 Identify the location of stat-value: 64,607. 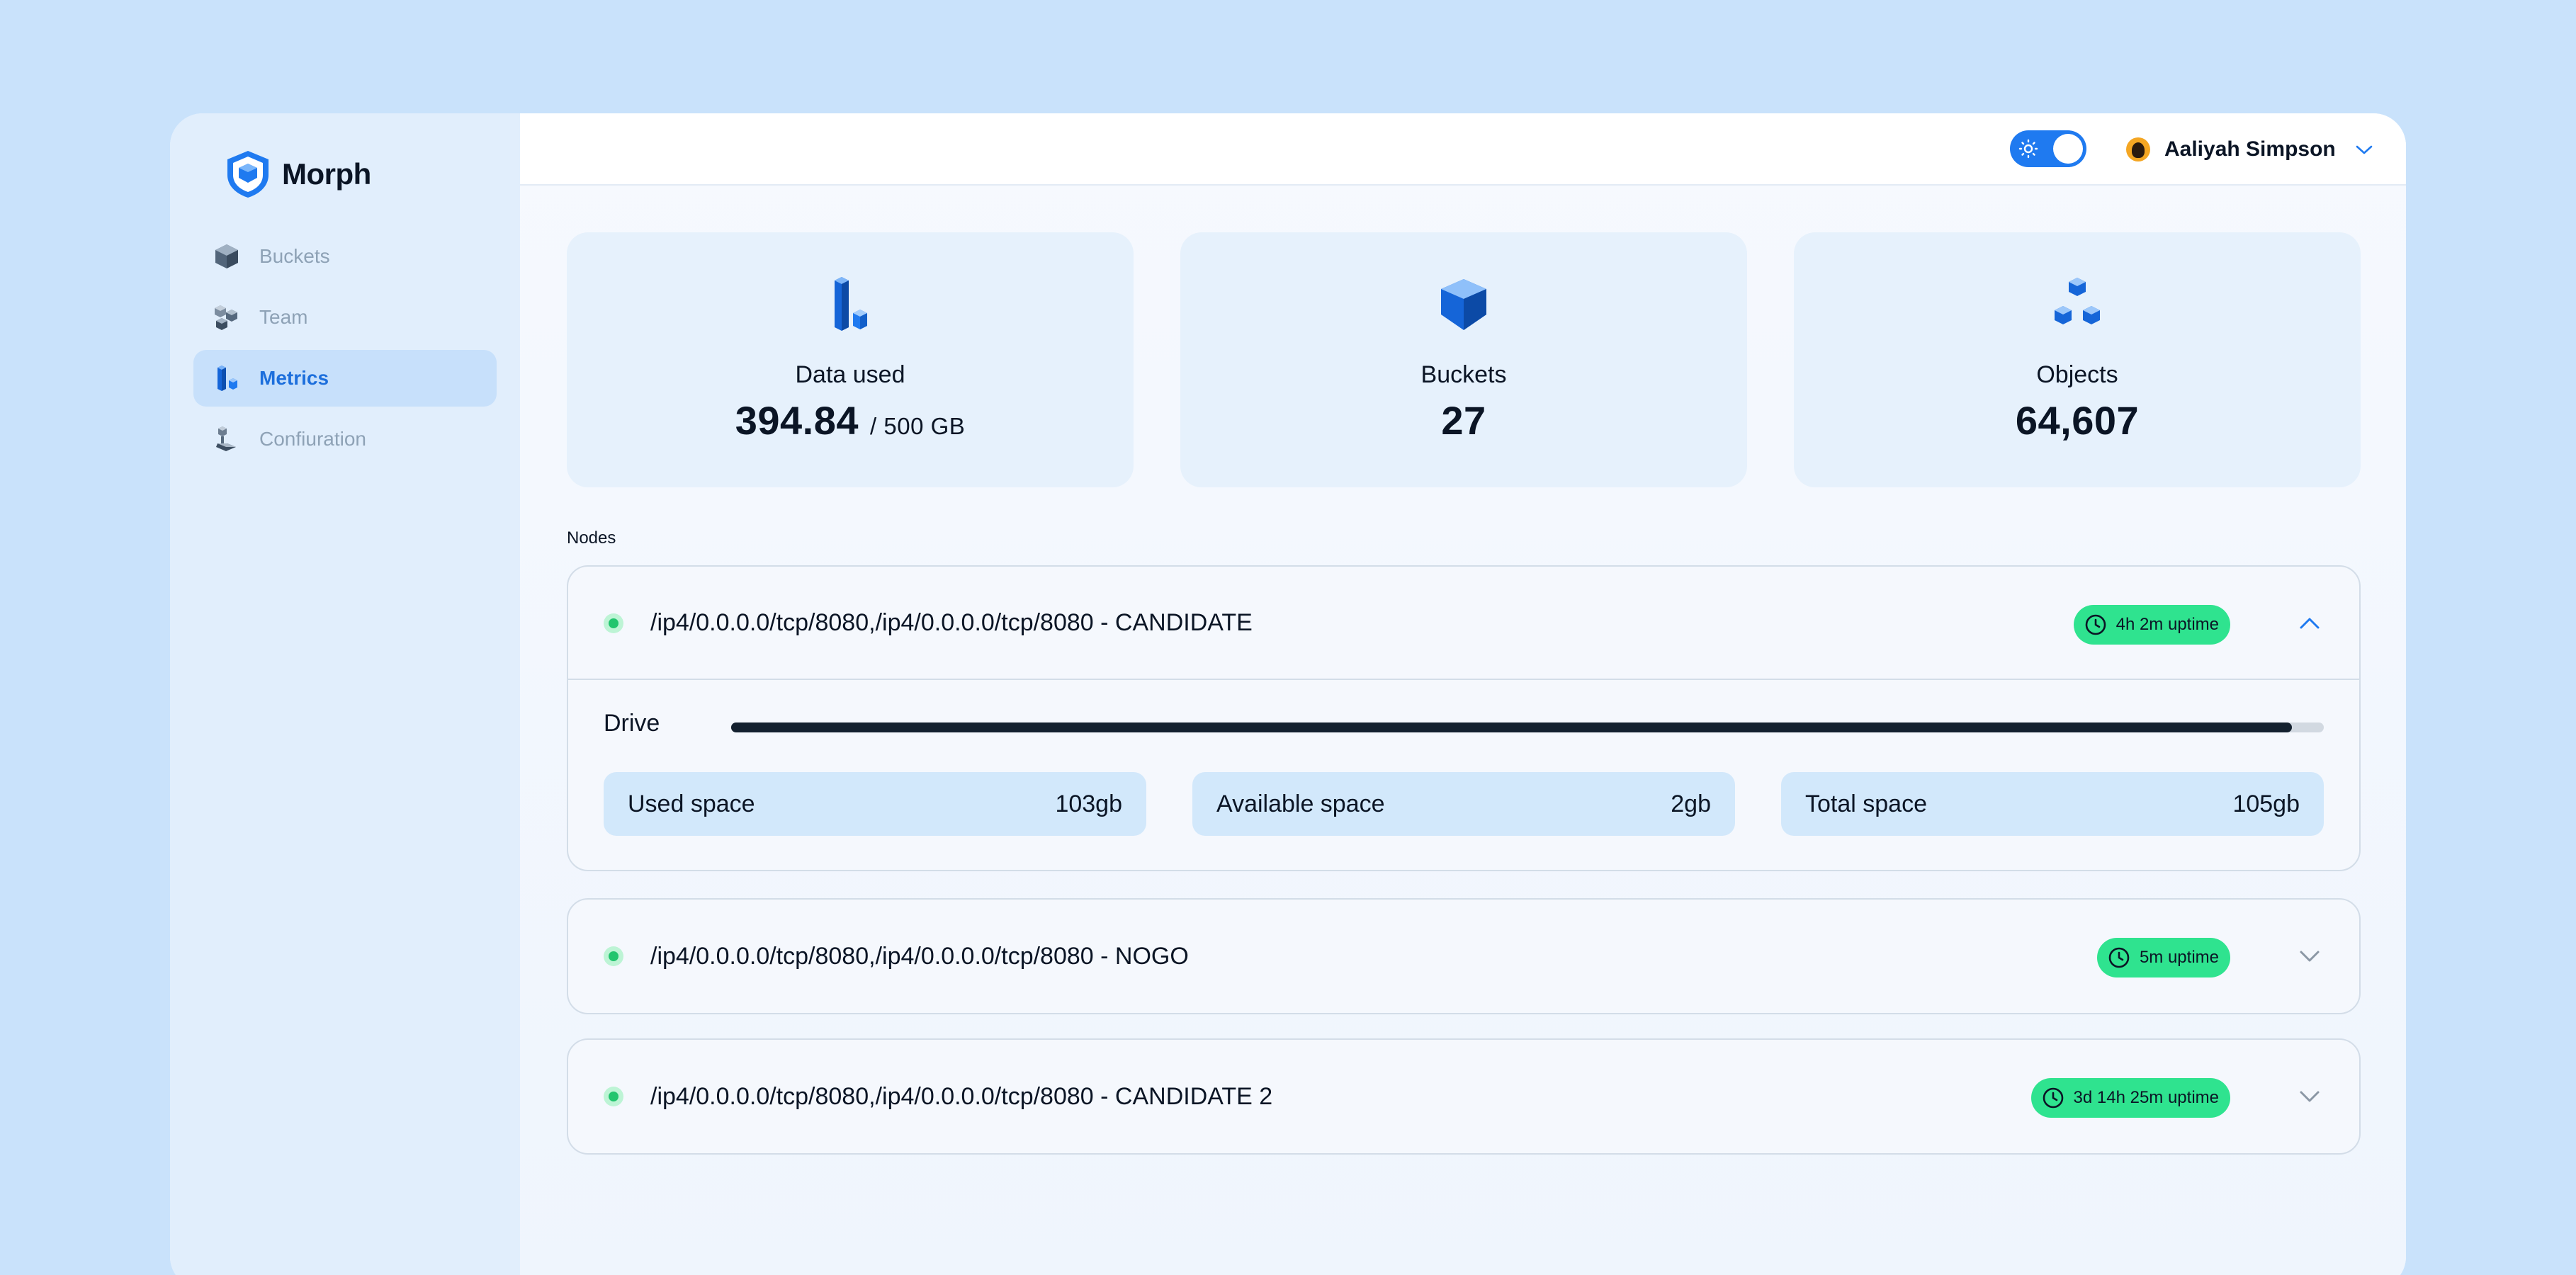
(2077, 421).